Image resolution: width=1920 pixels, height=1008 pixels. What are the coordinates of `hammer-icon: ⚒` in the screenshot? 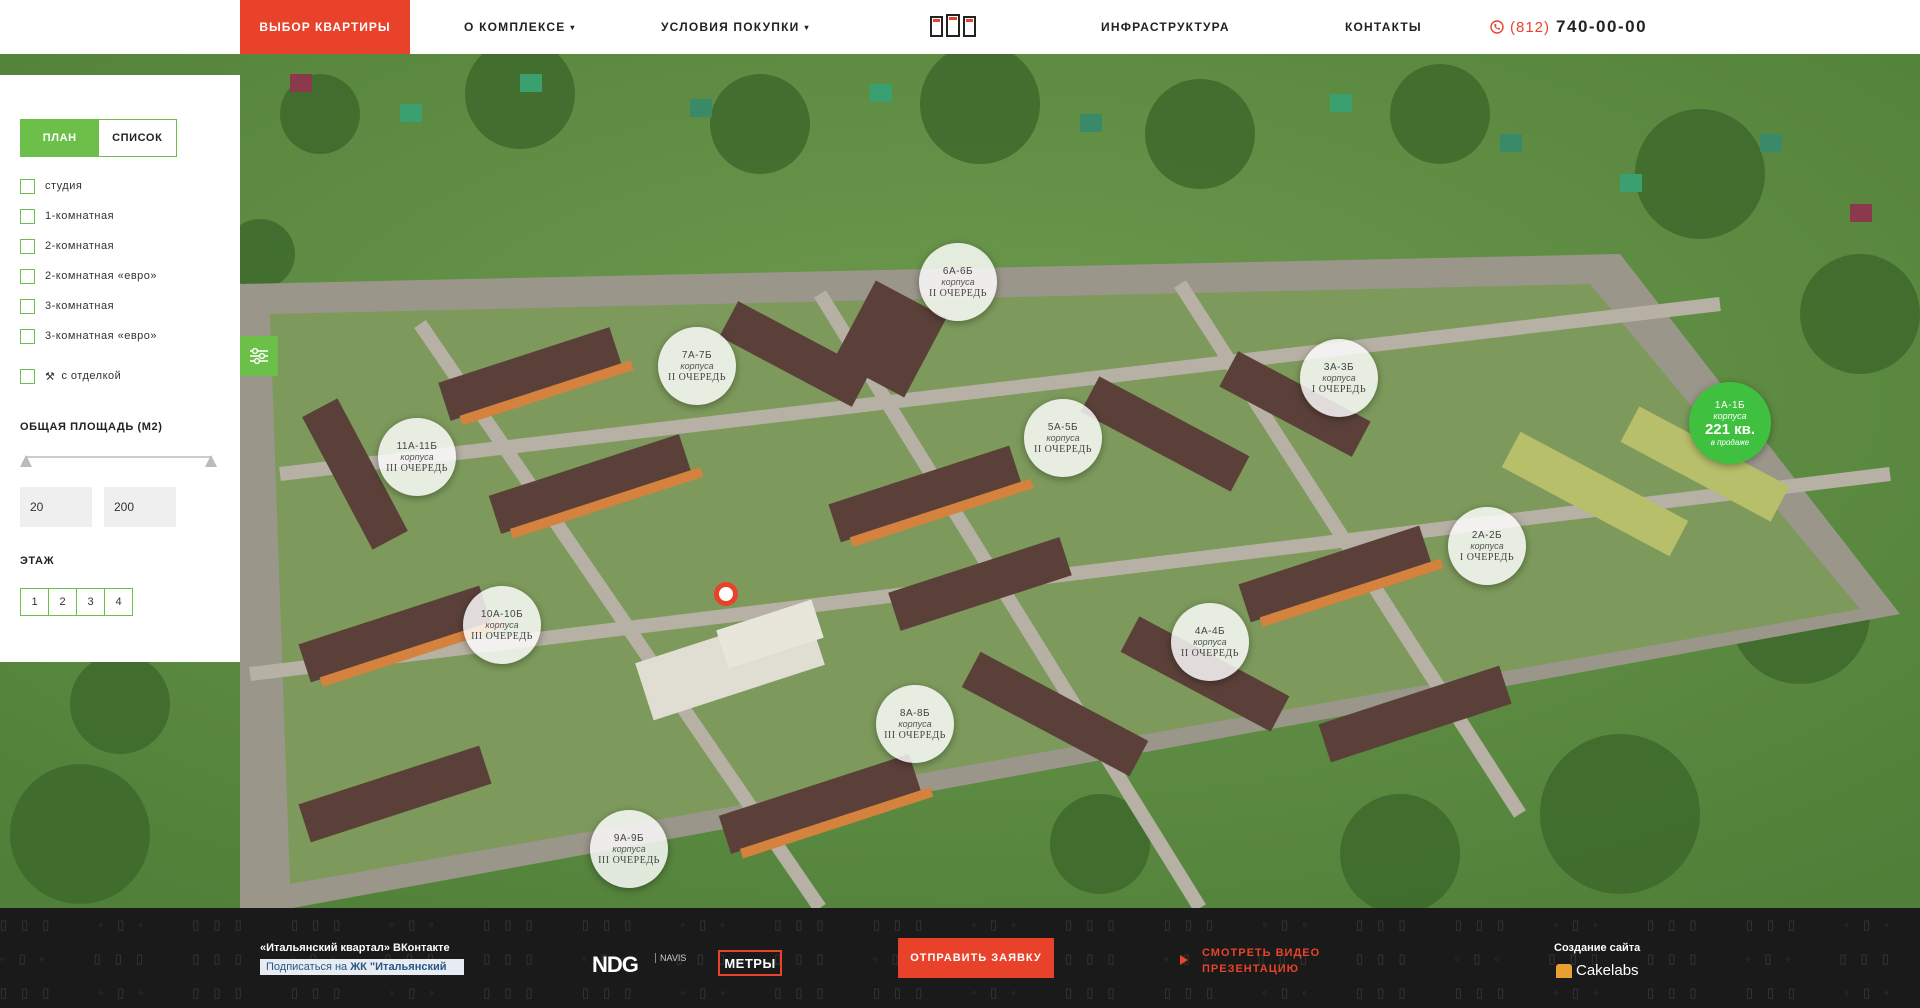 It's located at (50, 376).